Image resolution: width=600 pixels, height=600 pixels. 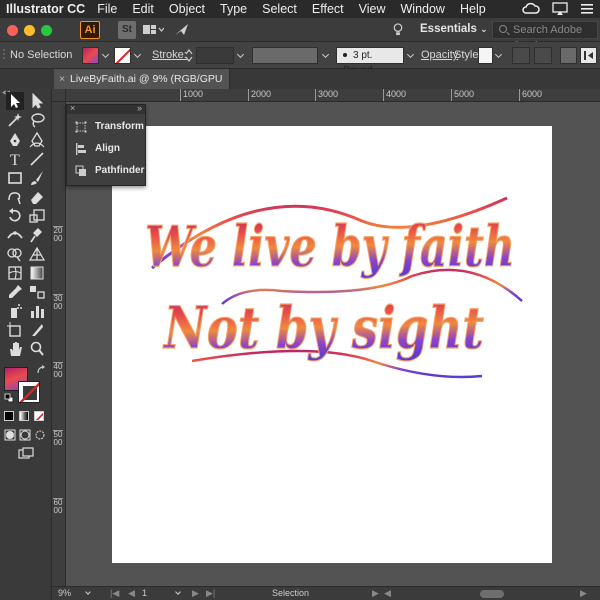 I want to click on slice-tool, so click(x=37, y=330).